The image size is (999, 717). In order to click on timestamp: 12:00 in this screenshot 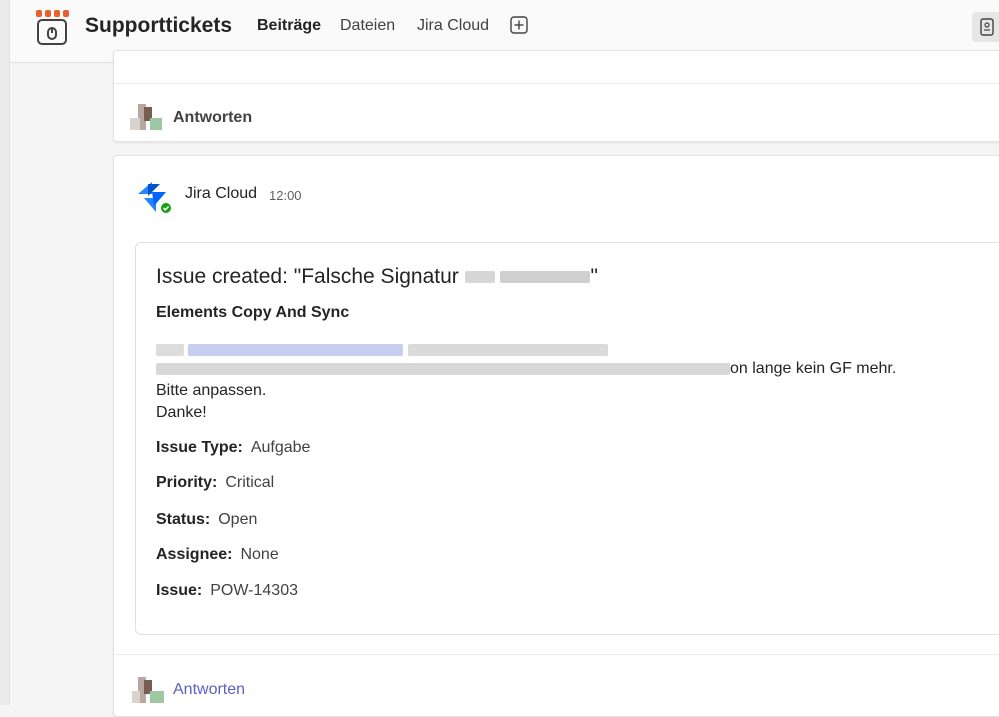, I will do `click(285, 195)`.